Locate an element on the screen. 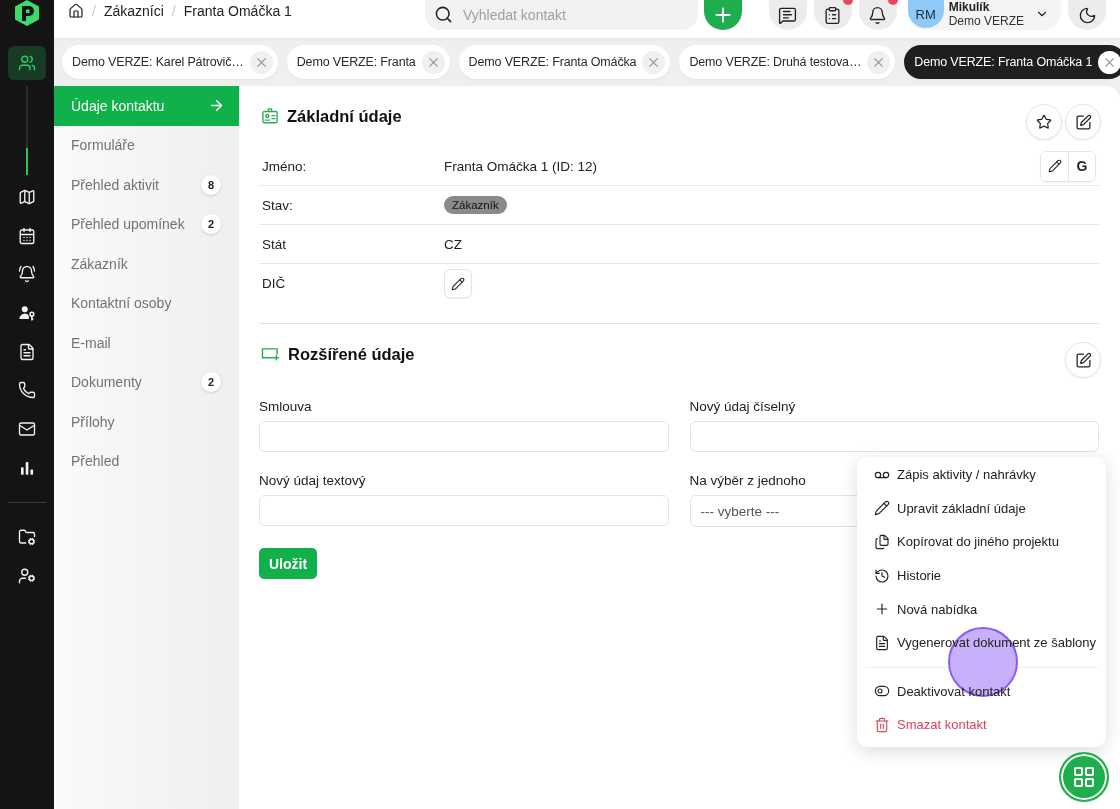  status-tag: Zákazník is located at coordinates (475, 205).